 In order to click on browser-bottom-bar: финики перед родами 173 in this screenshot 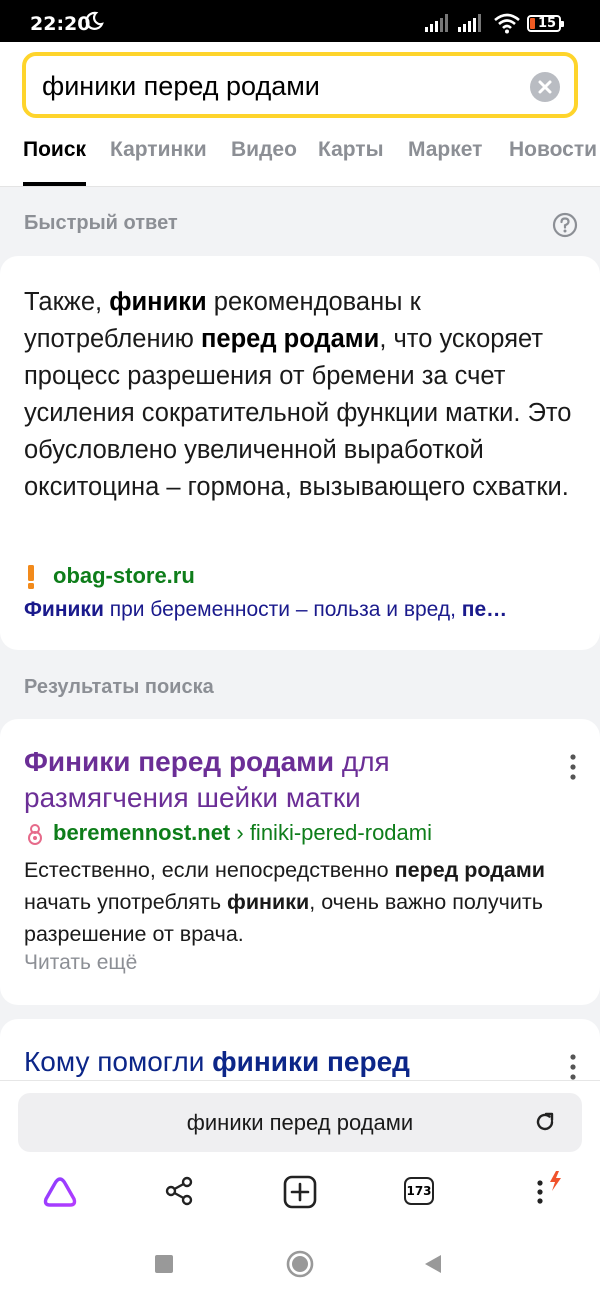, I will do `click(300, 1153)`.